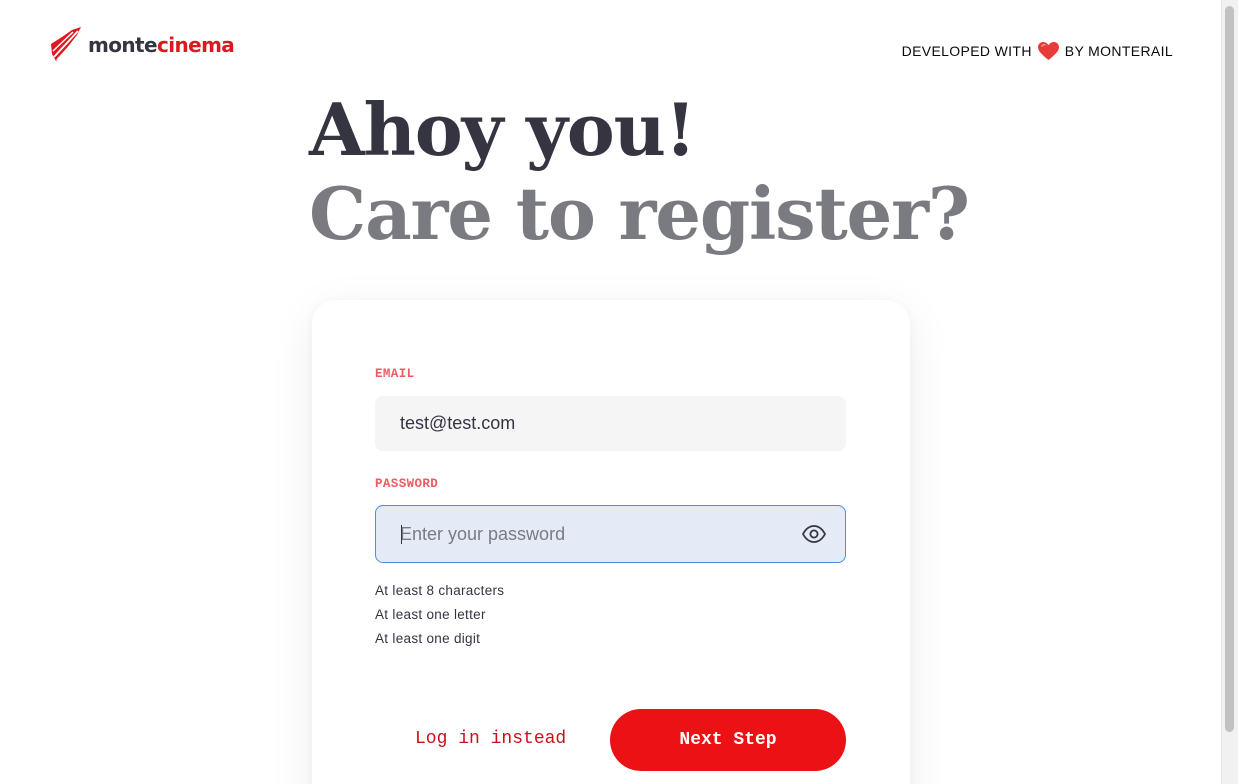 Image resolution: width=1238 pixels, height=784 pixels. I want to click on email-label: EMAIL, so click(395, 374).